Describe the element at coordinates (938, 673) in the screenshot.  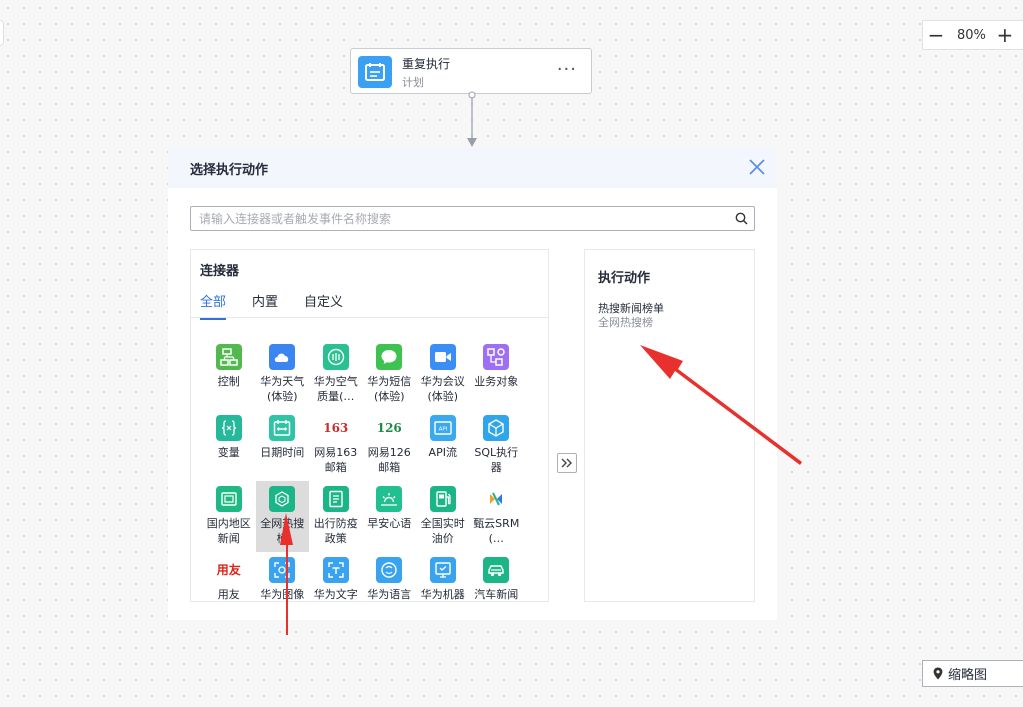
I see `location-pin-icon` at that location.